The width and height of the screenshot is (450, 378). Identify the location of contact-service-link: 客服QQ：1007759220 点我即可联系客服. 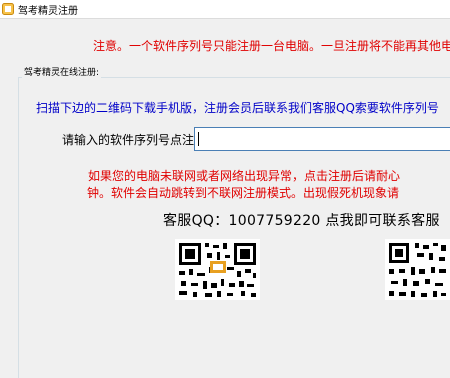
(301, 220).